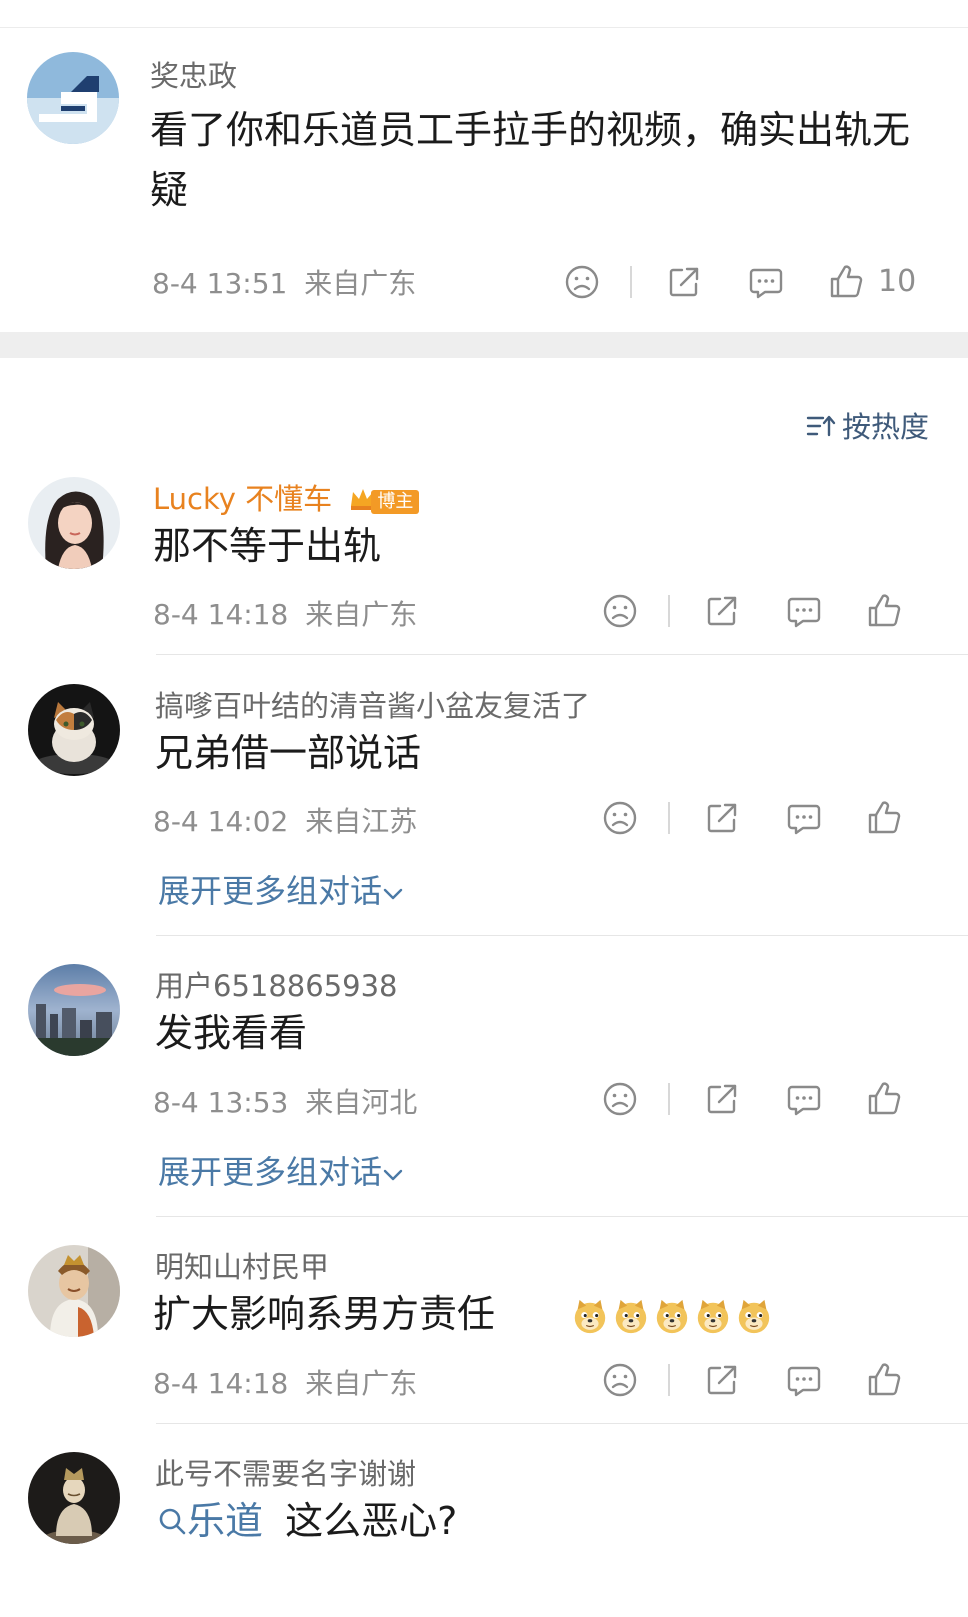 The image size is (968, 1617). What do you see at coordinates (286, 497) in the screenshot?
I see `author-name: Lucky 不懂车 博主` at bounding box center [286, 497].